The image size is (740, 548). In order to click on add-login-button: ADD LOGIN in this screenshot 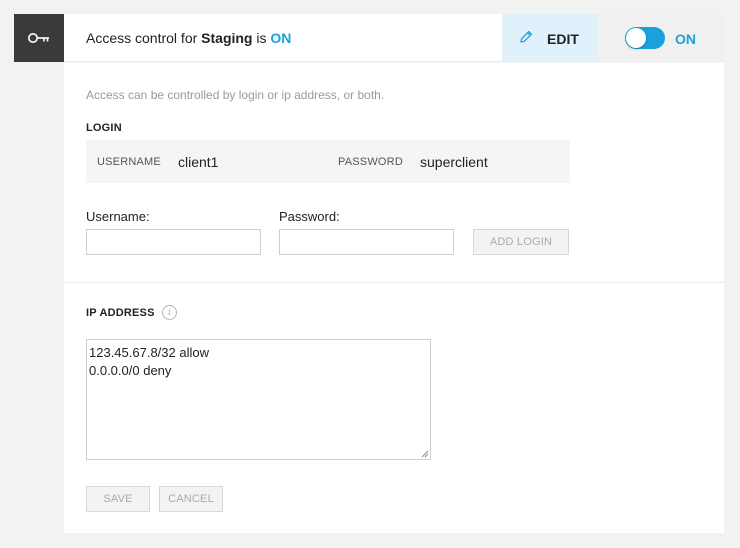, I will do `click(521, 242)`.